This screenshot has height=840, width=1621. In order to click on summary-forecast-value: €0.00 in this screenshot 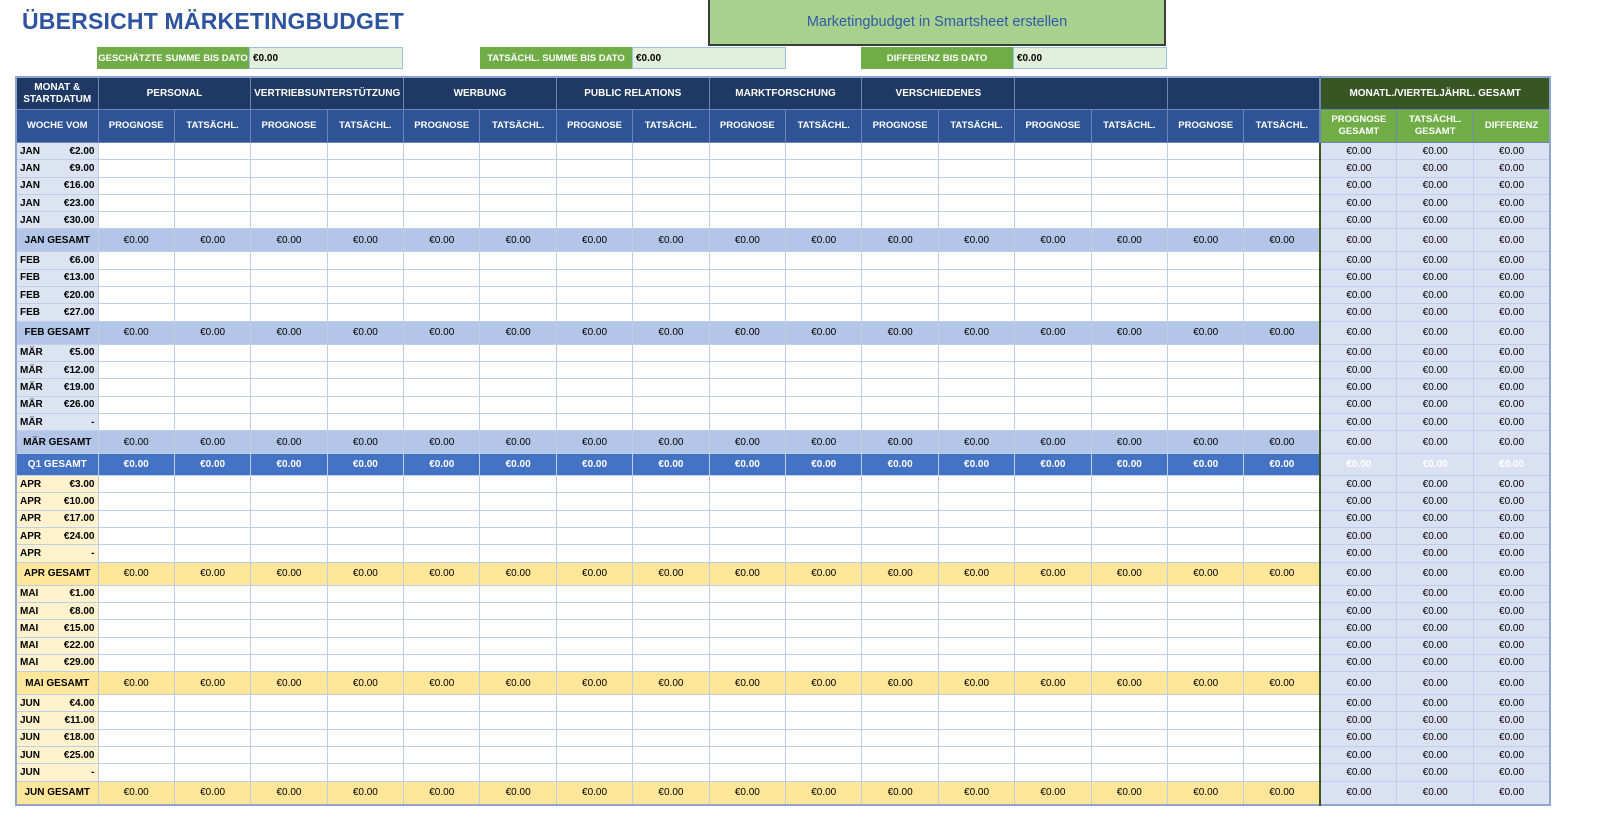, I will do `click(326, 58)`.